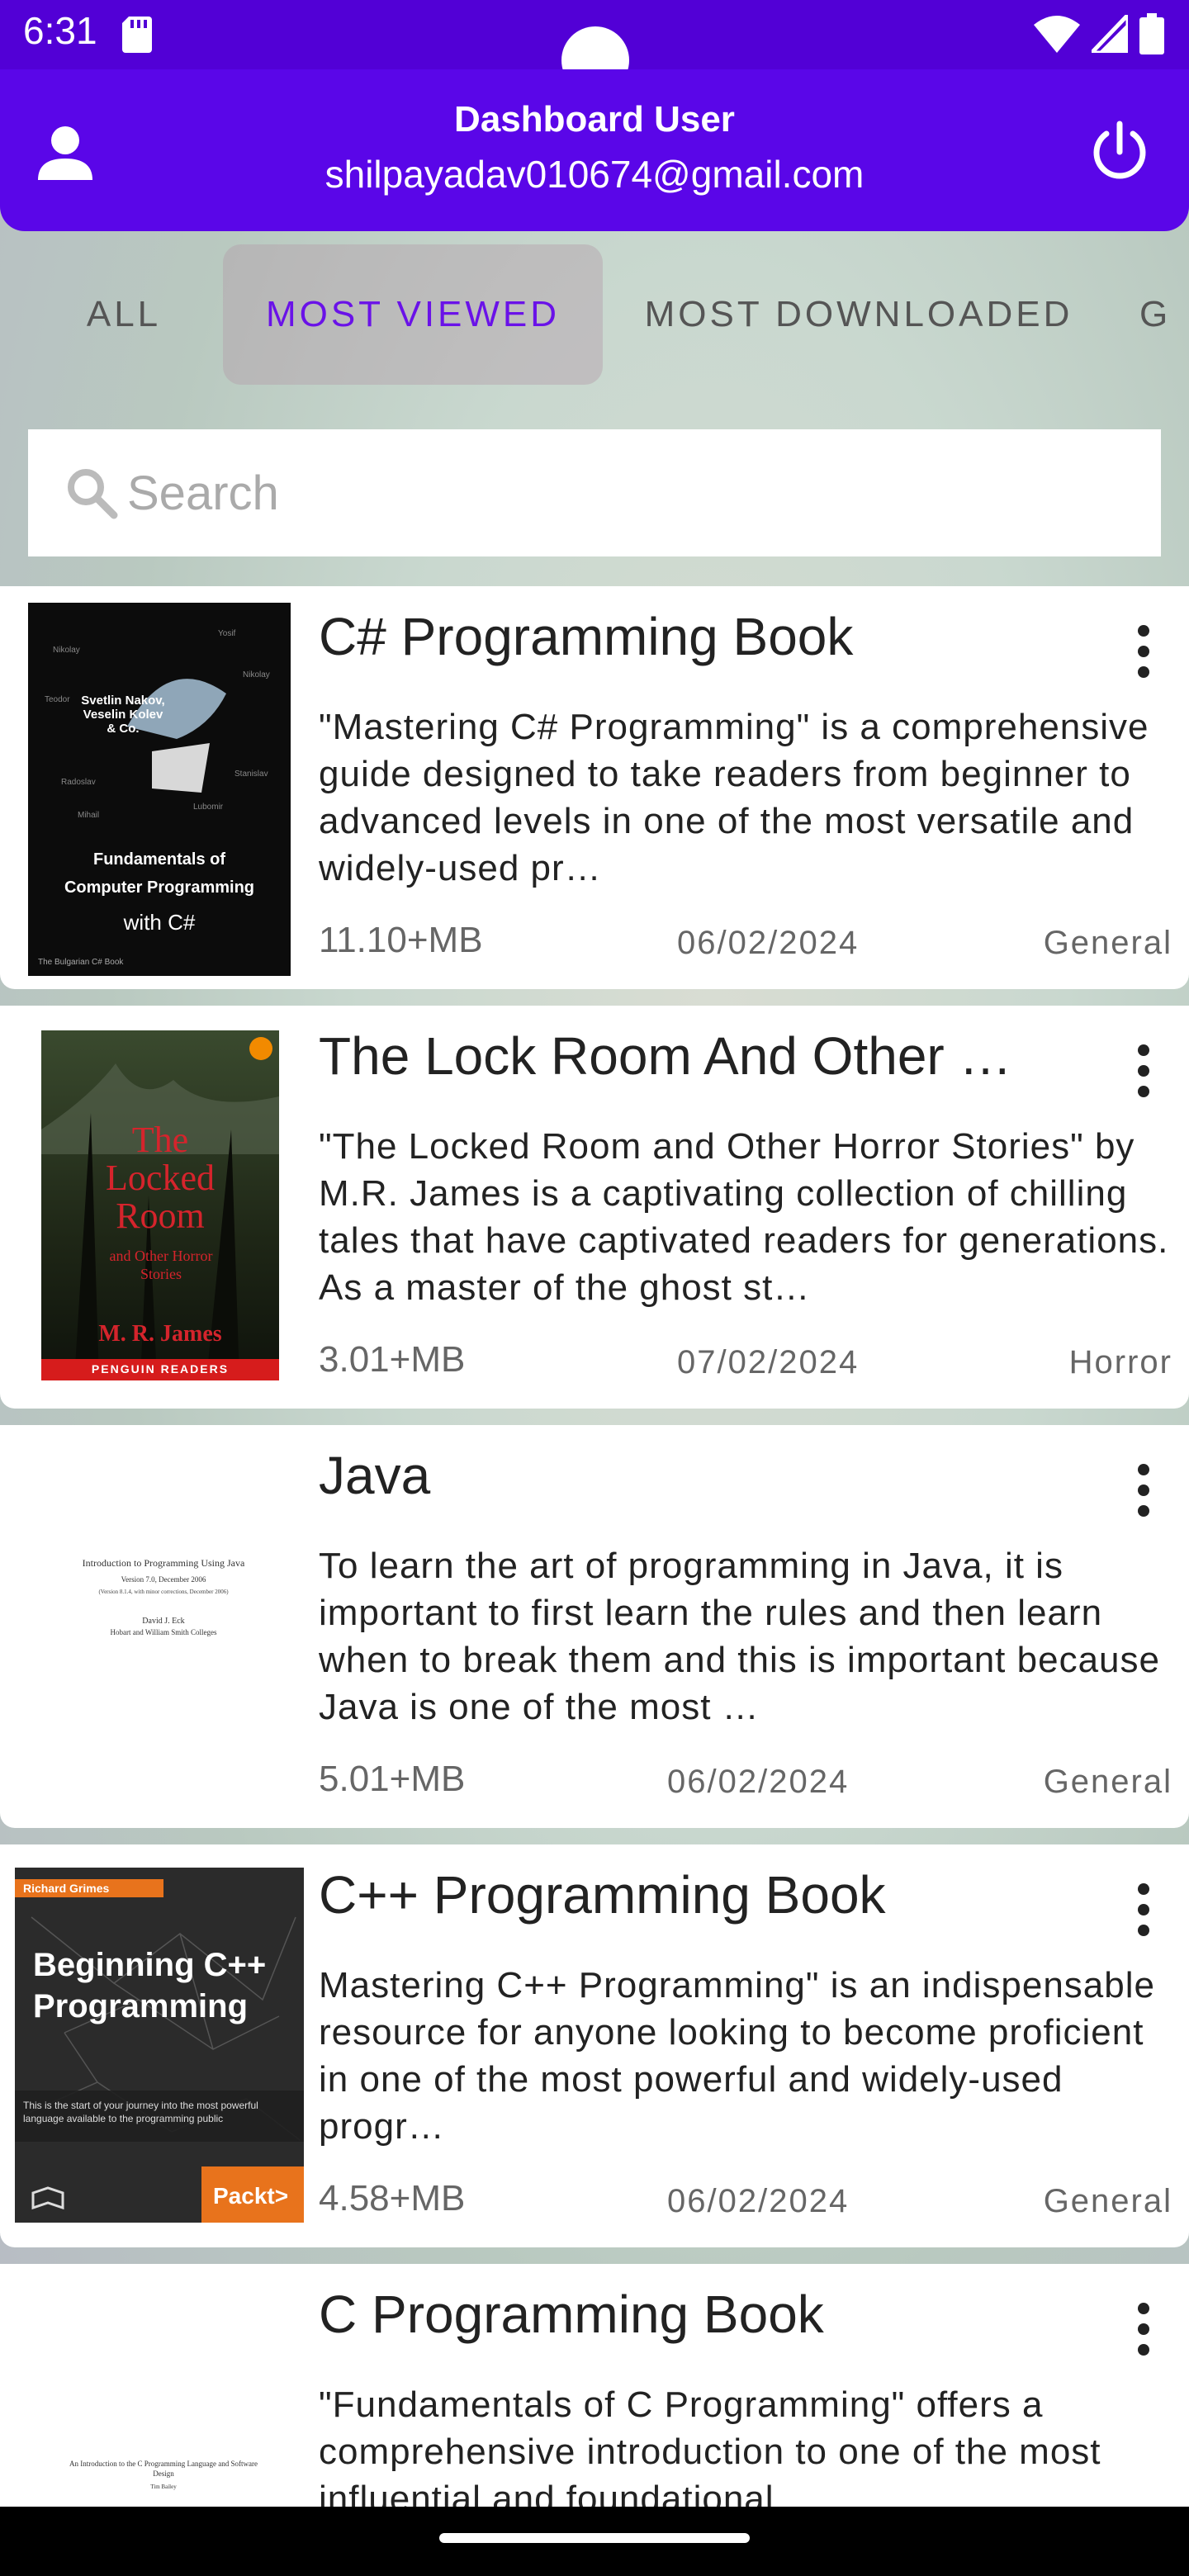 This screenshot has width=1189, height=2576. What do you see at coordinates (160, 1178) in the screenshot?
I see `cover-title-2: Locked` at bounding box center [160, 1178].